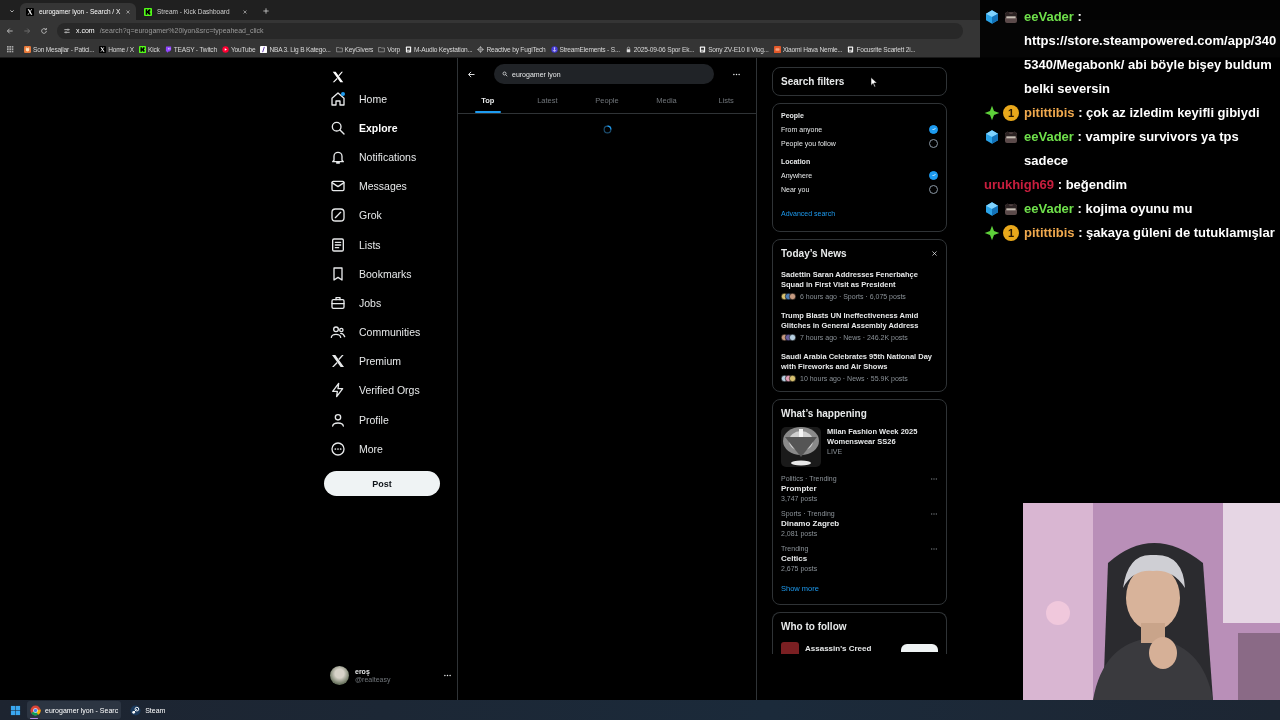  I want to click on briefcase-icon, so click(338, 302).